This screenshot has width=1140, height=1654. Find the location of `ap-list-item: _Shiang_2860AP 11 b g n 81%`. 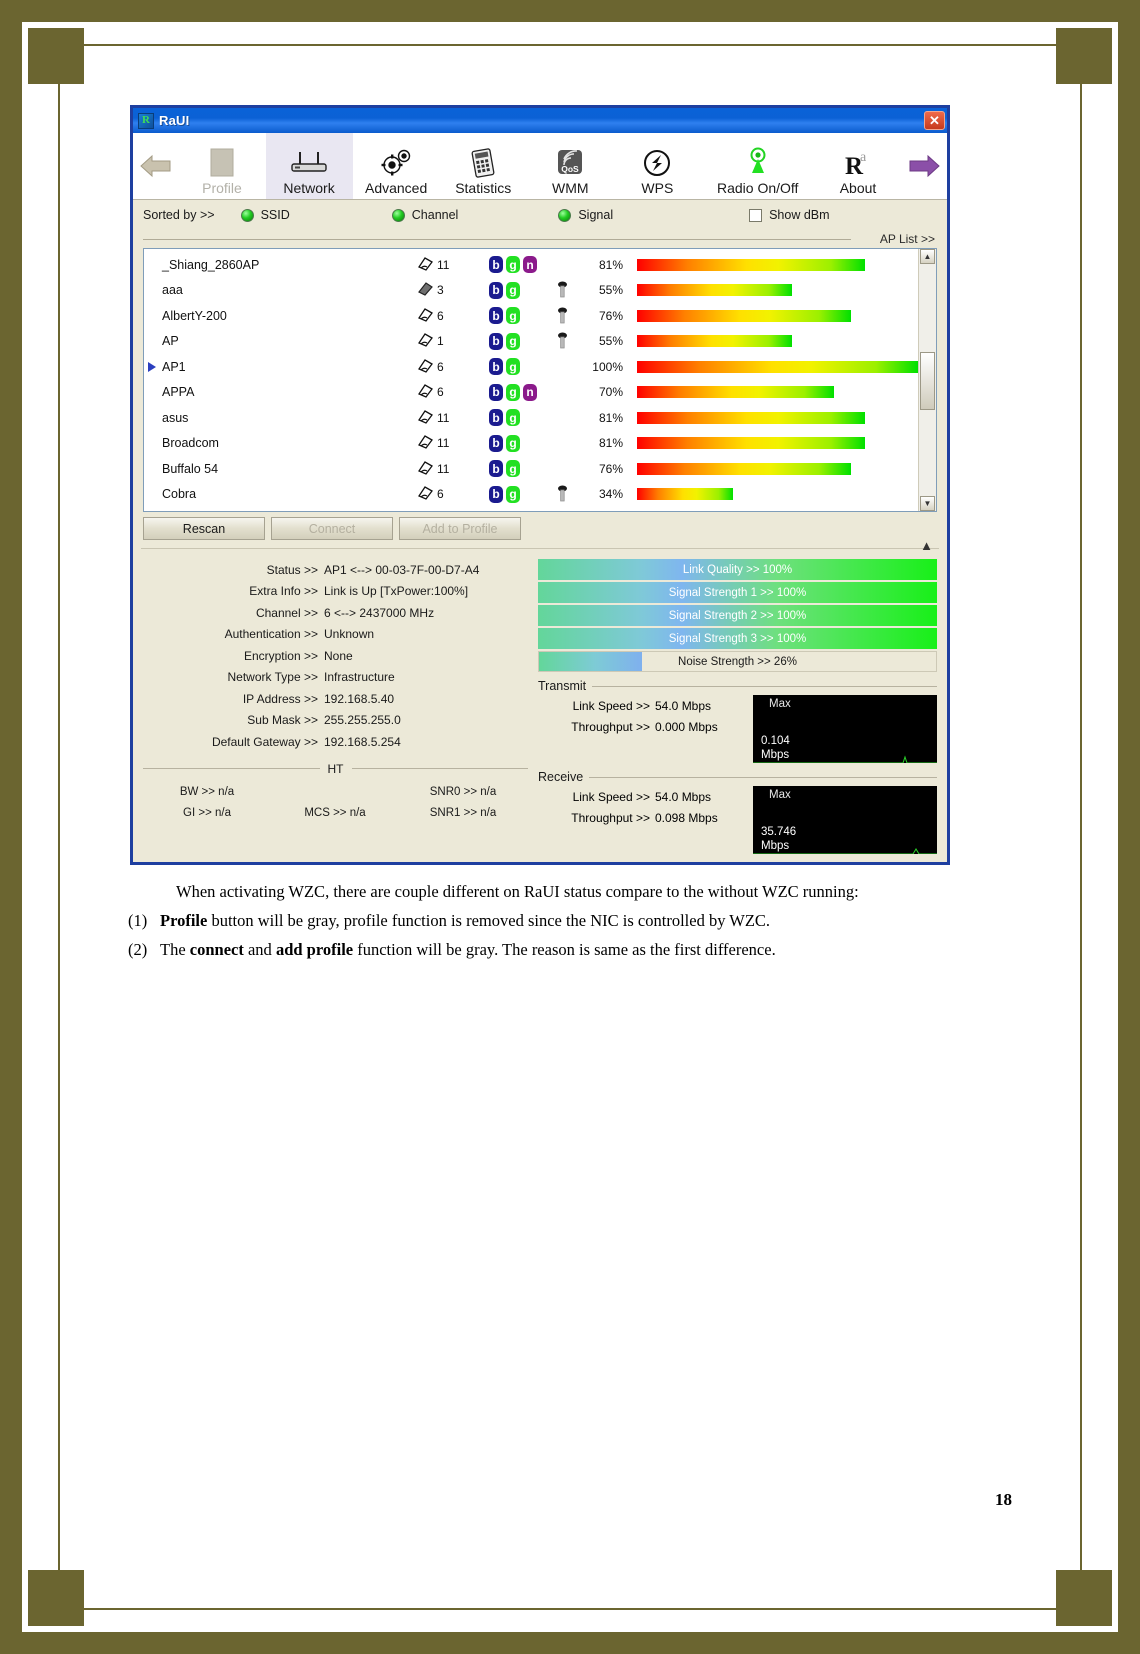

ap-list-item: _Shiang_2860AP 11 b g n 81% is located at coordinates (531, 265).